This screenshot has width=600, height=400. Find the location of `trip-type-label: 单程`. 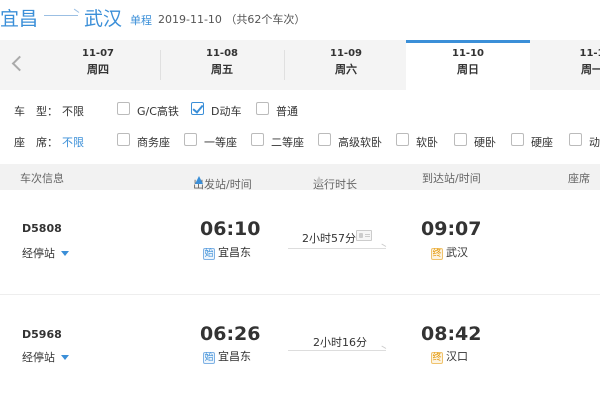

trip-type-label: 单程 is located at coordinates (141, 20).